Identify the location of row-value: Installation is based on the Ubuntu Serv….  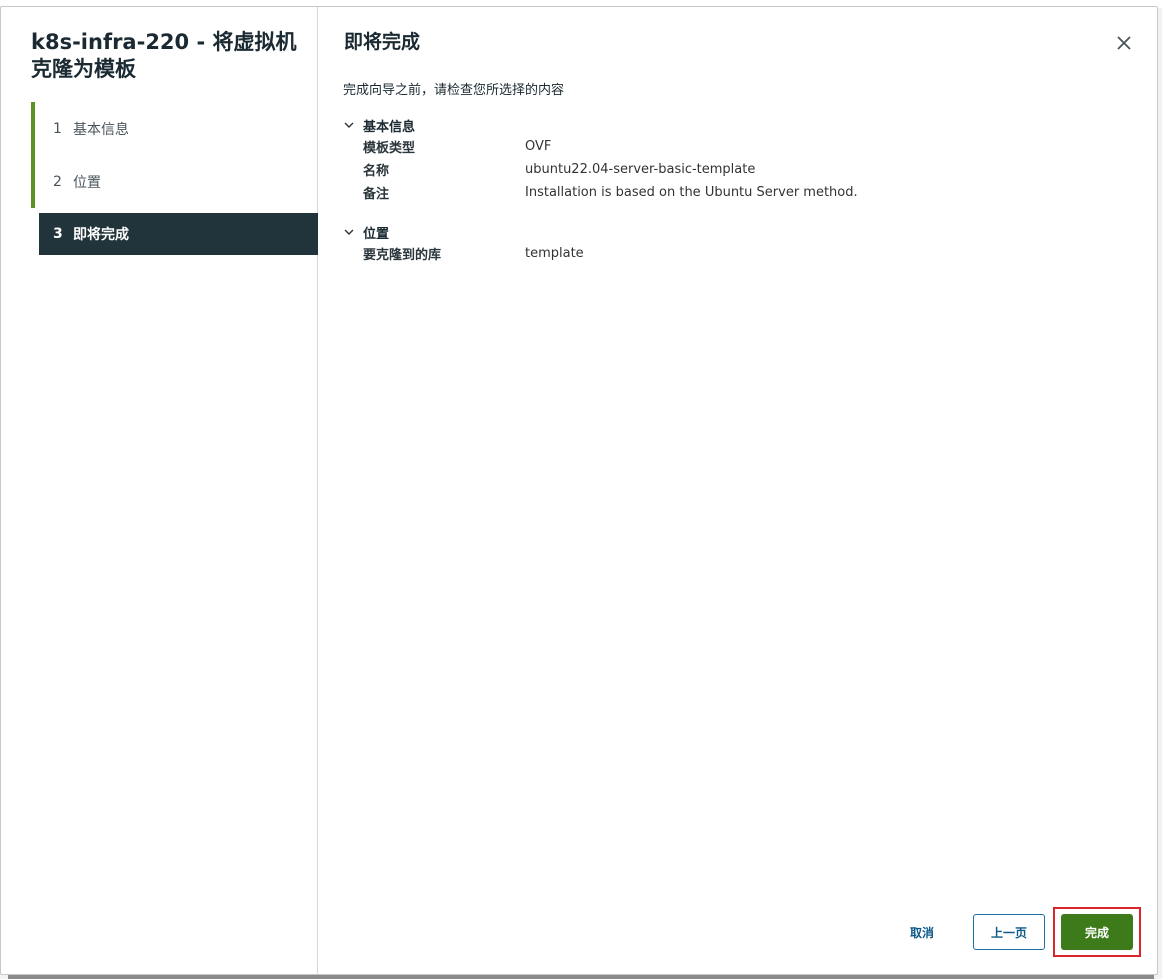
(691, 192).